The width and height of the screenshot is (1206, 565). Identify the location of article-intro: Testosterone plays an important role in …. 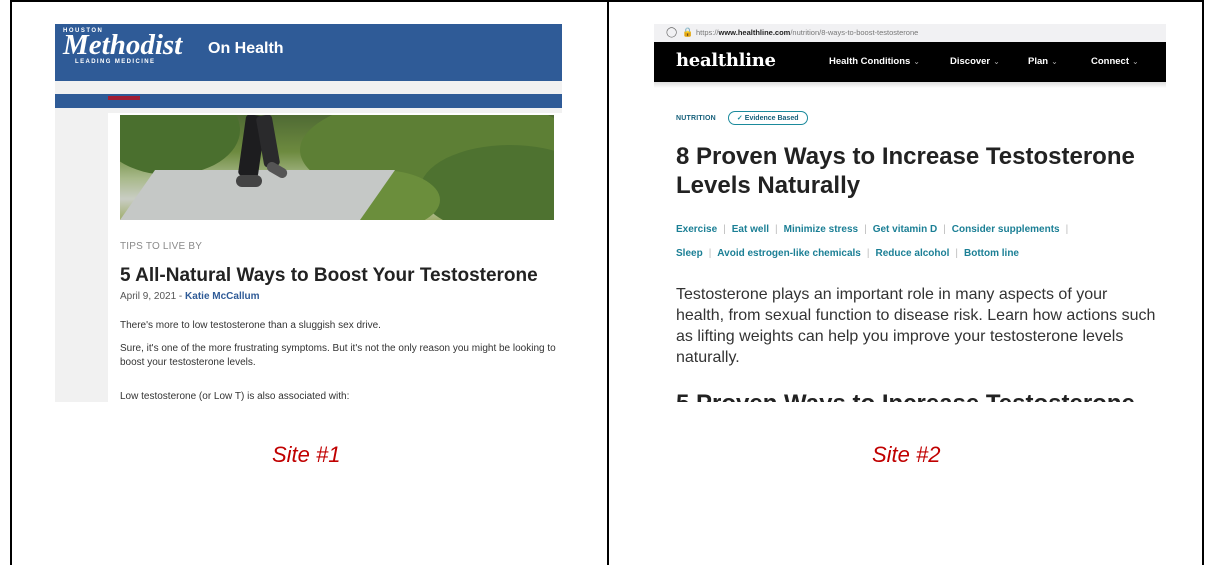
(916, 326).